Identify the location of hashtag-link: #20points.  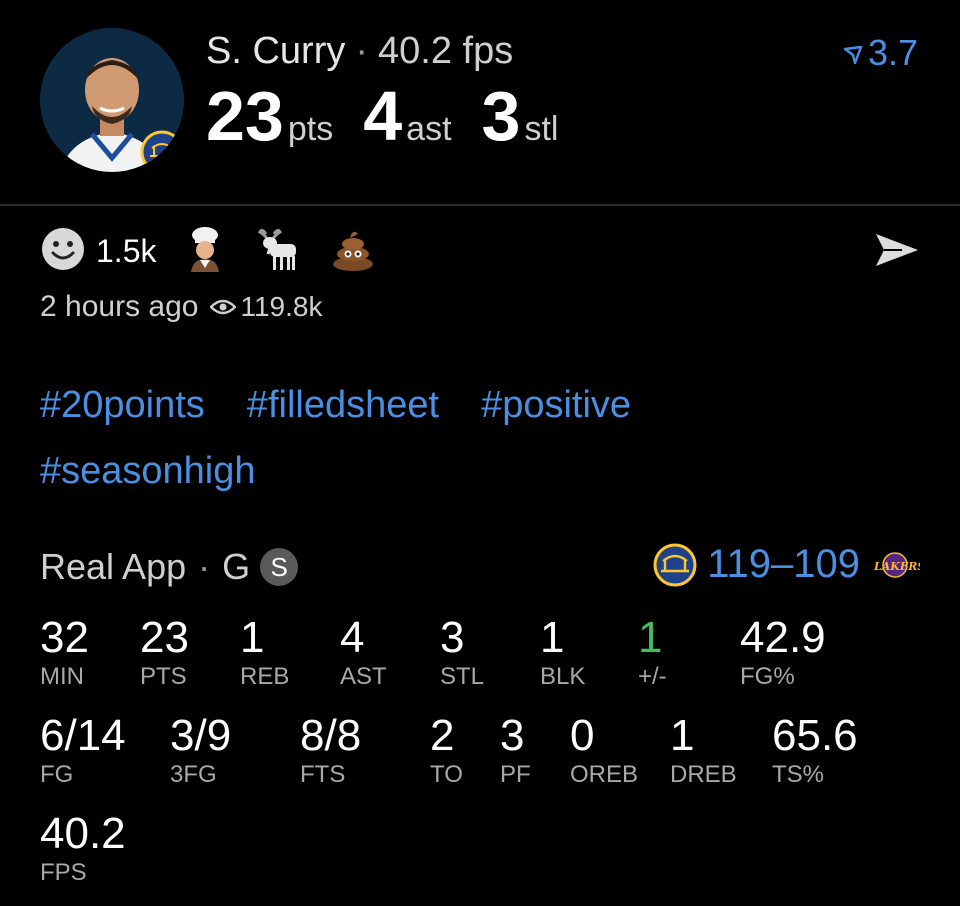
(122, 405).